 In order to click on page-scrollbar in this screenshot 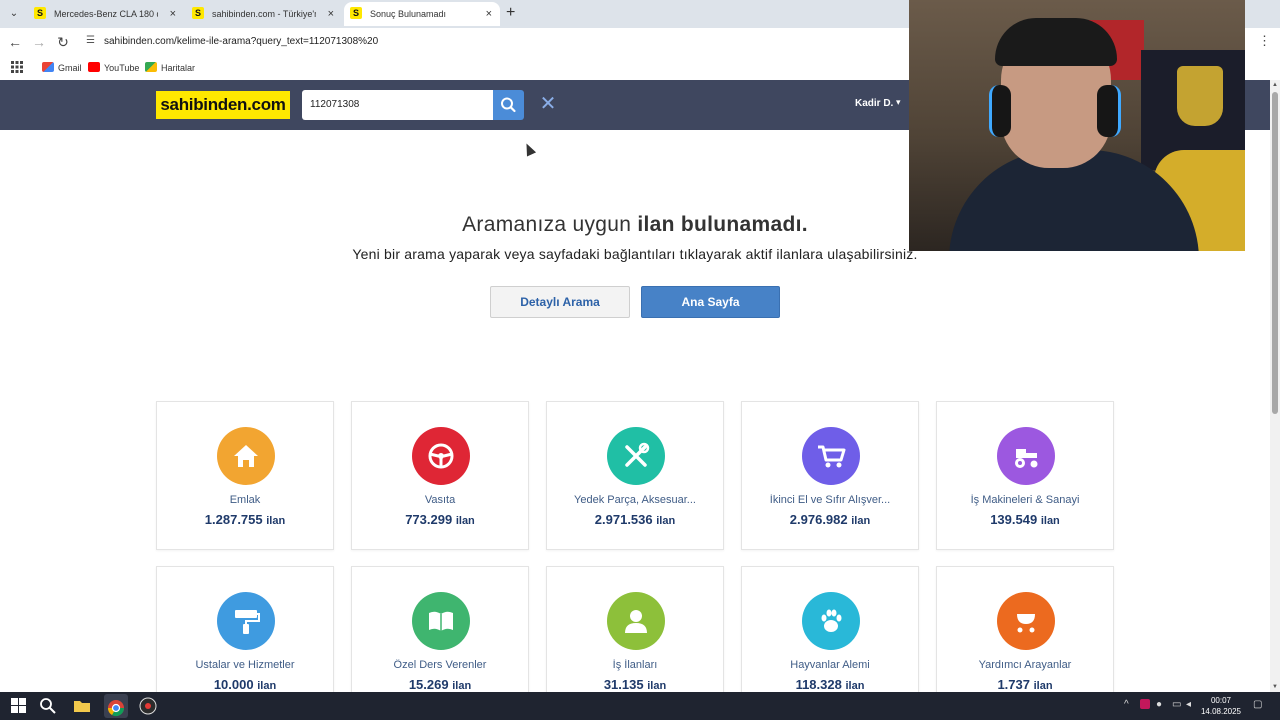, I will do `click(1275, 386)`.